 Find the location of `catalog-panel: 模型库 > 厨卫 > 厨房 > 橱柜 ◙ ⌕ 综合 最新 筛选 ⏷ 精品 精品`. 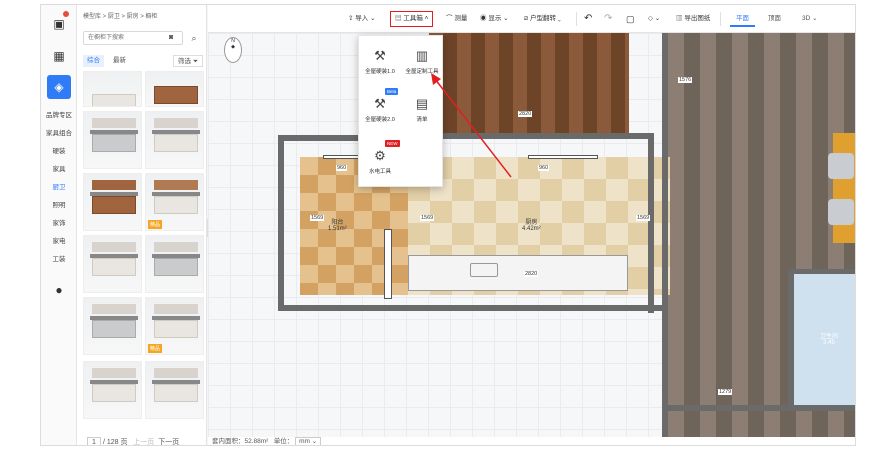

catalog-panel: 模型库 > 厨卫 > 厨房 > 橱柜 ◙ ⌕ 综合 最新 筛选 ⏷ 精品 精品 is located at coordinates (142, 225).